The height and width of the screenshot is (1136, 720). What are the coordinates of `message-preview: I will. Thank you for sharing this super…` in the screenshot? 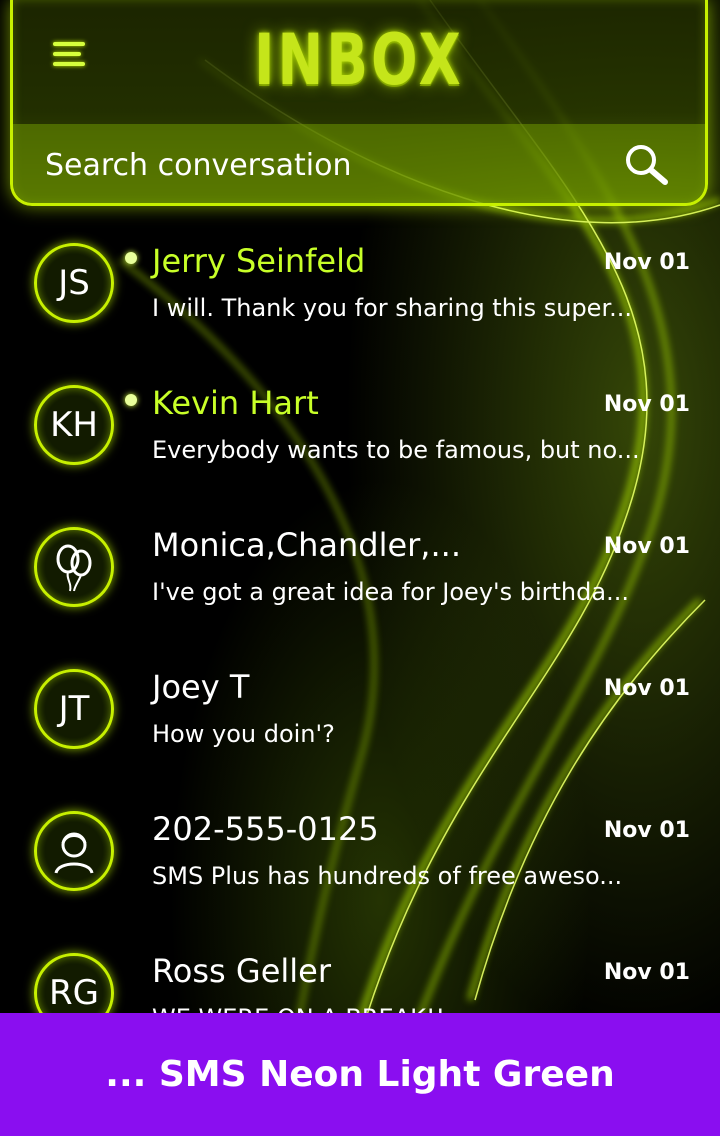 It's located at (392, 308).